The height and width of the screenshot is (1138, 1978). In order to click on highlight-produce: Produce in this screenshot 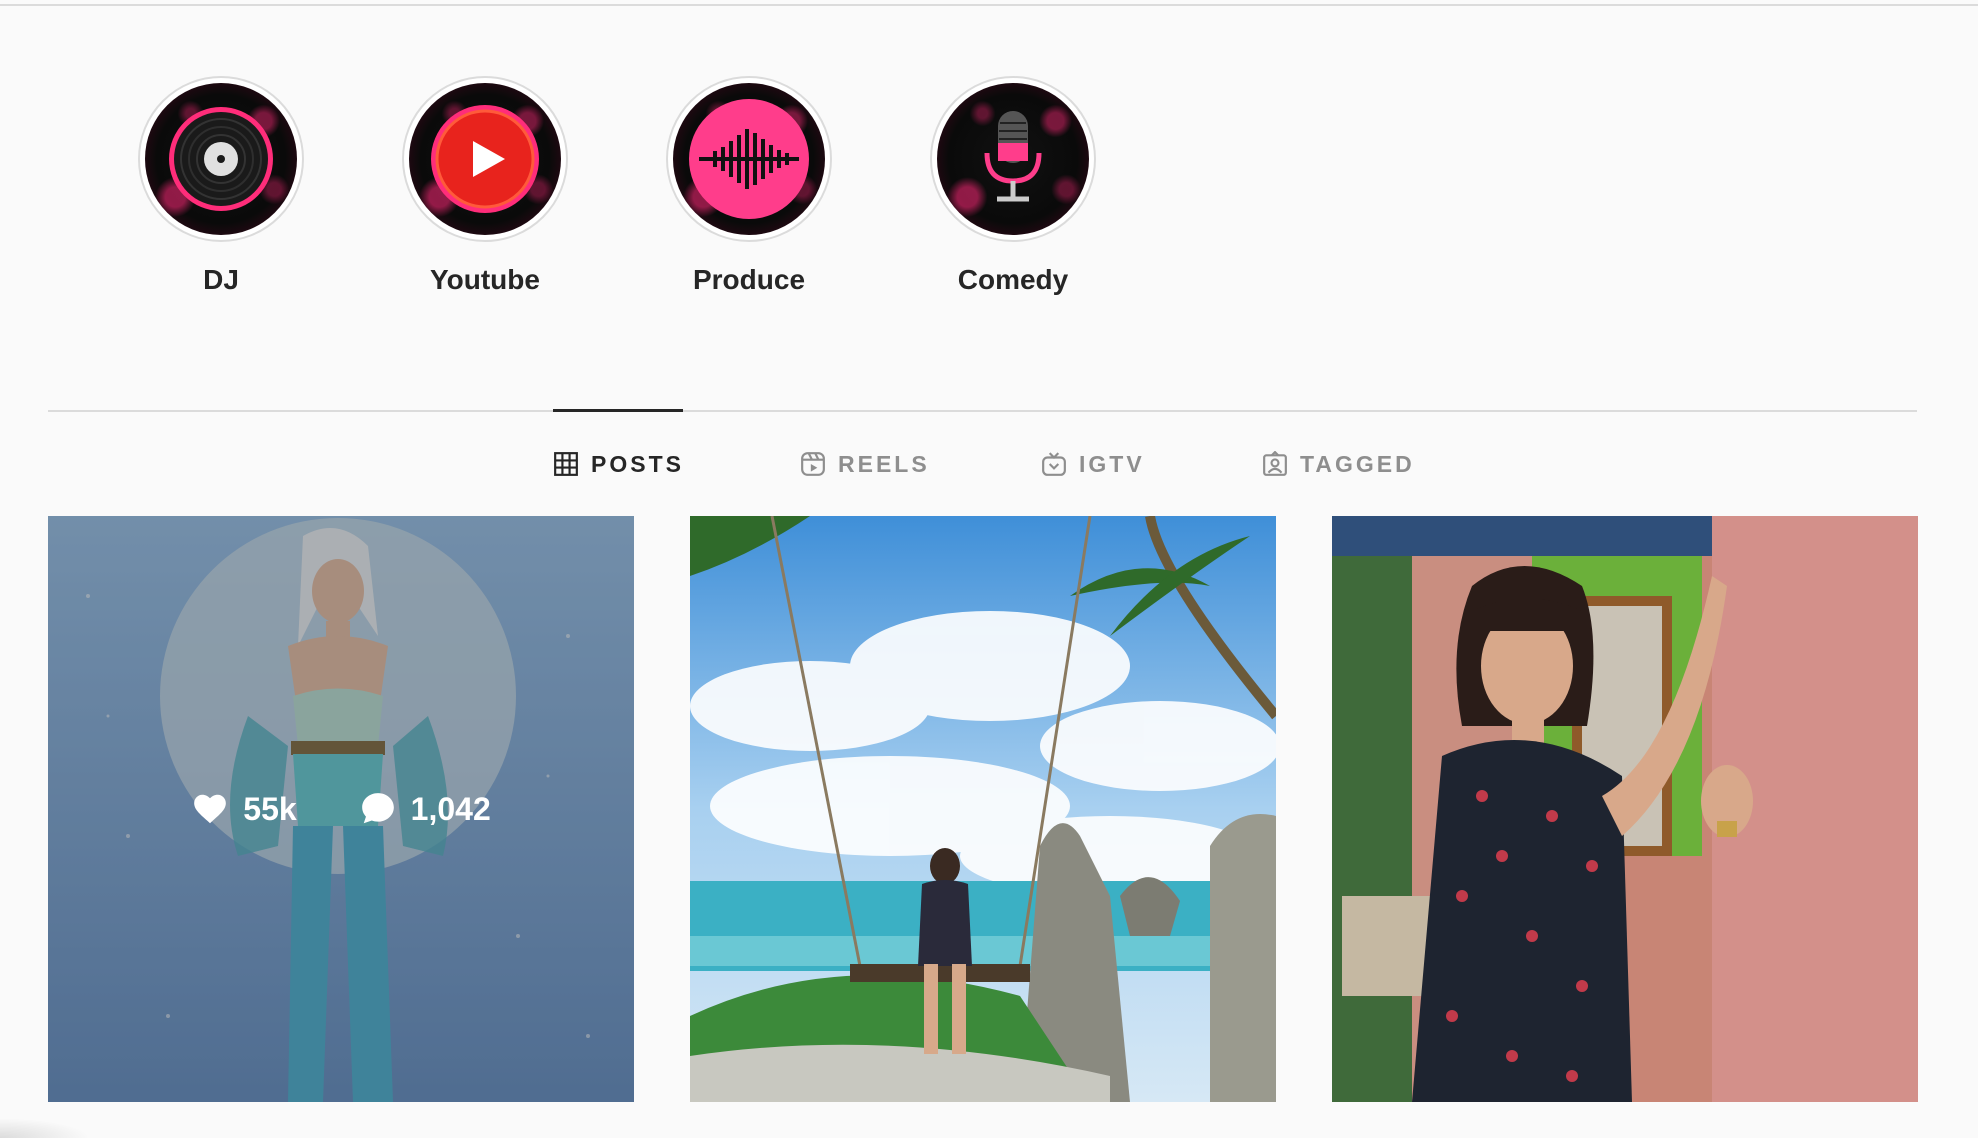, I will do `click(749, 186)`.